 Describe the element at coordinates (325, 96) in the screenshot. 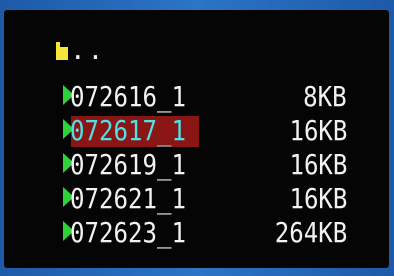

I see `file-size: 8KB` at that location.